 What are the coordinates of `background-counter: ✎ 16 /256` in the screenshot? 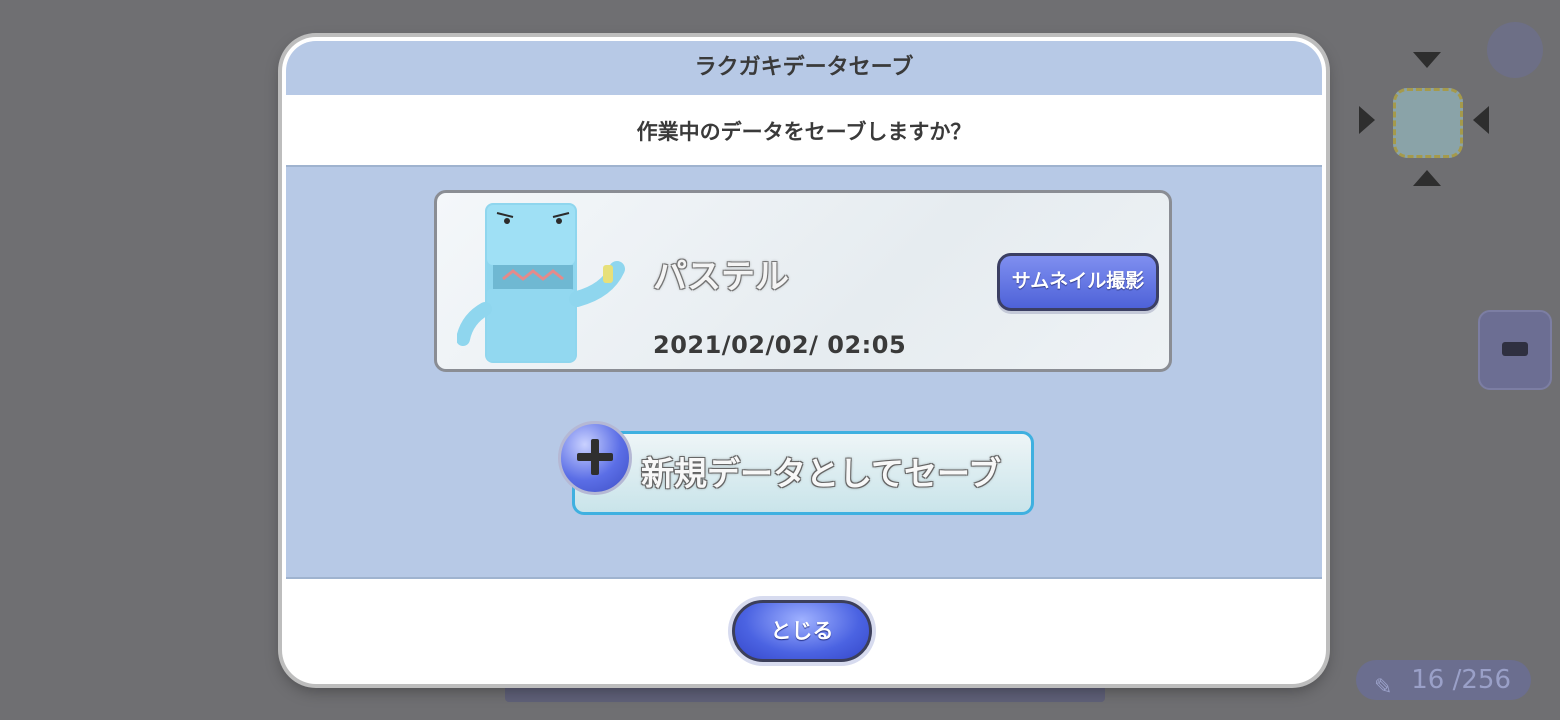 It's located at (1443, 680).